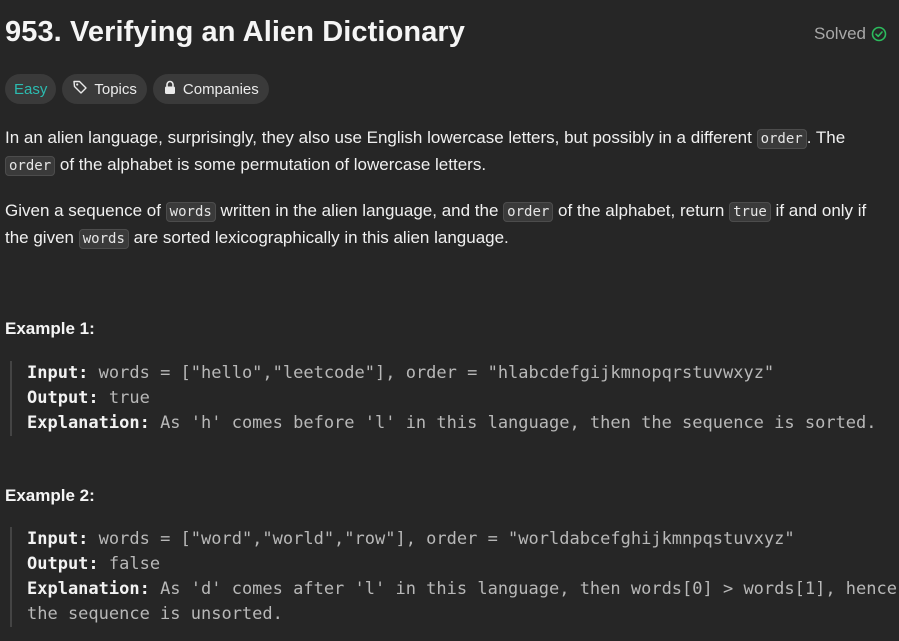 This screenshot has height=641, width=899. Describe the element at coordinates (129, 564) in the screenshot. I see `output-value: false` at that location.